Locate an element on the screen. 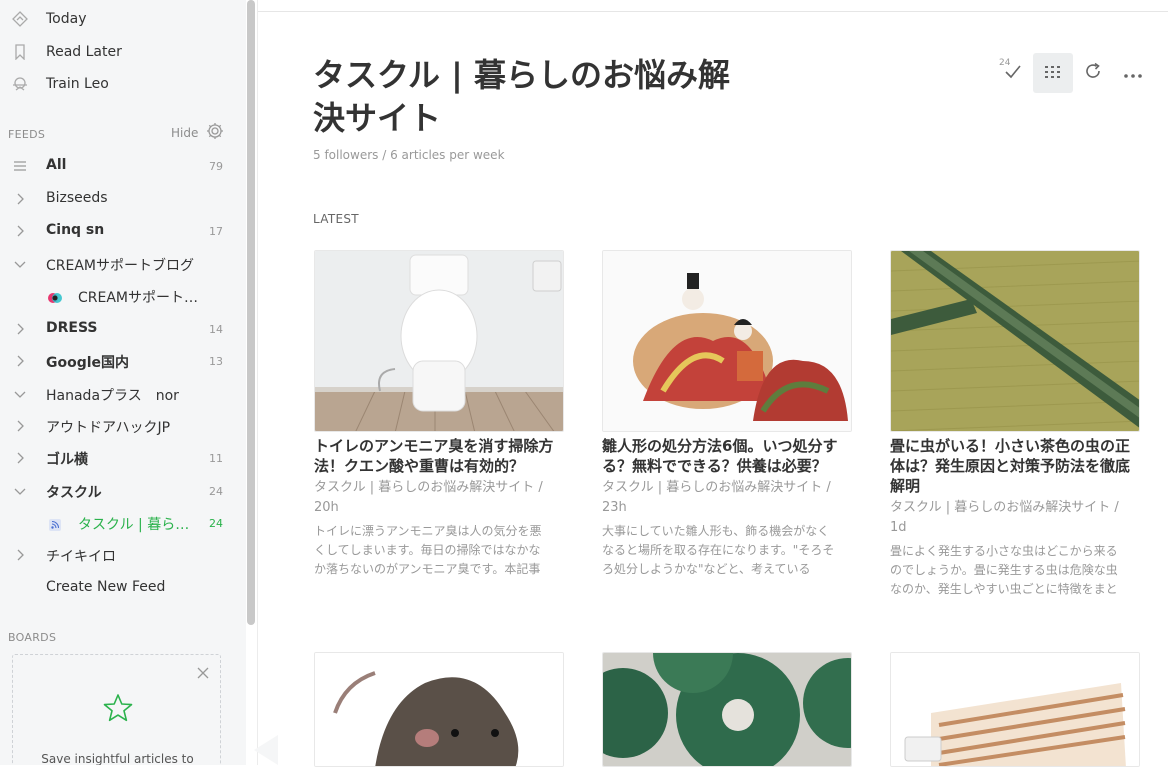 This screenshot has width=1168, height=767. feed-item: Hanadaプラス nor is located at coordinates (123, 394).